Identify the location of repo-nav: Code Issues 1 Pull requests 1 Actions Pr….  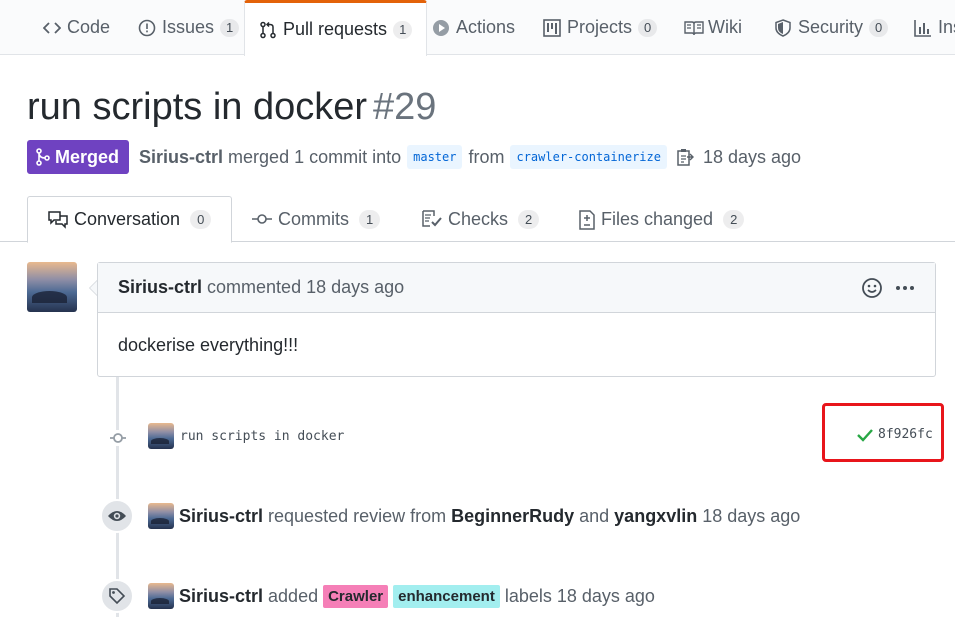
(477, 28).